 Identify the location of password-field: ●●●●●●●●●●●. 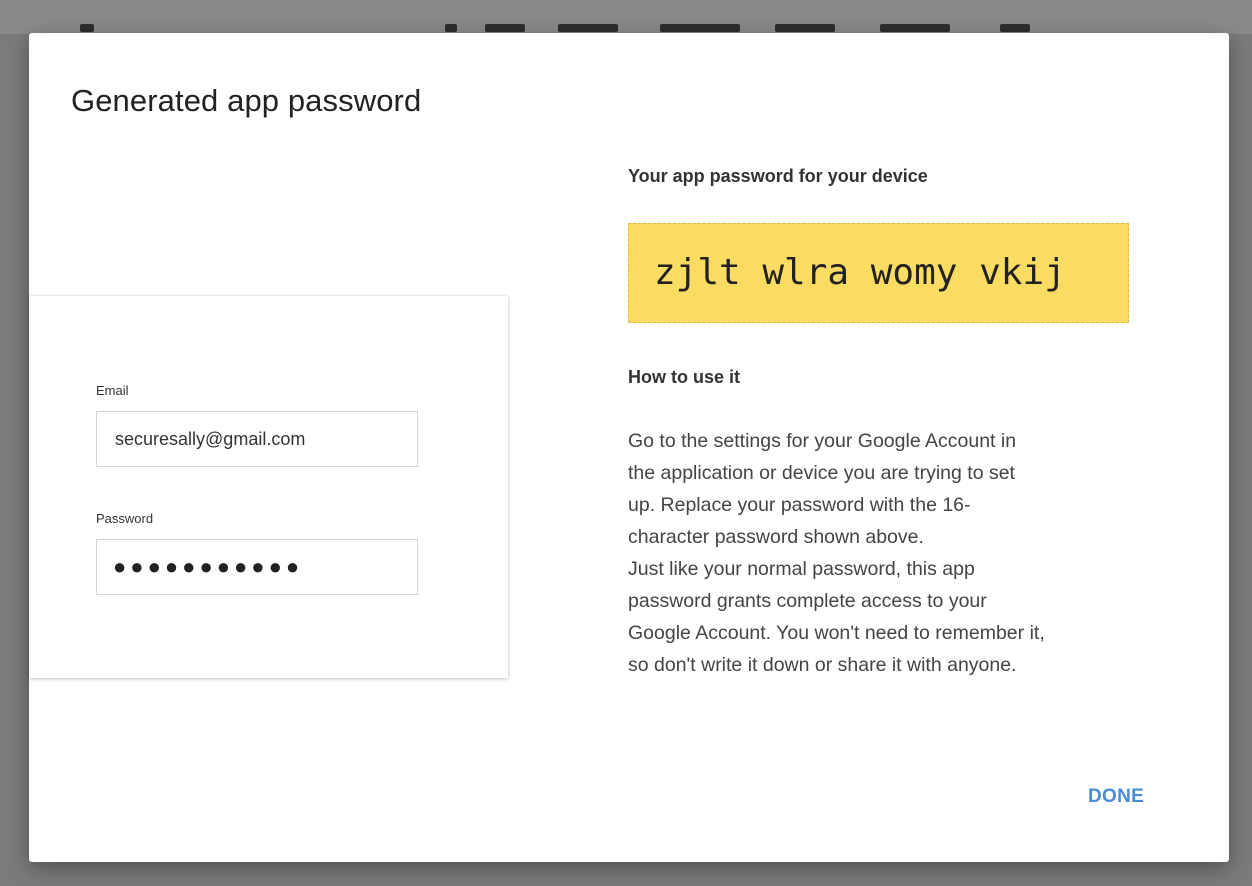
(257, 567).